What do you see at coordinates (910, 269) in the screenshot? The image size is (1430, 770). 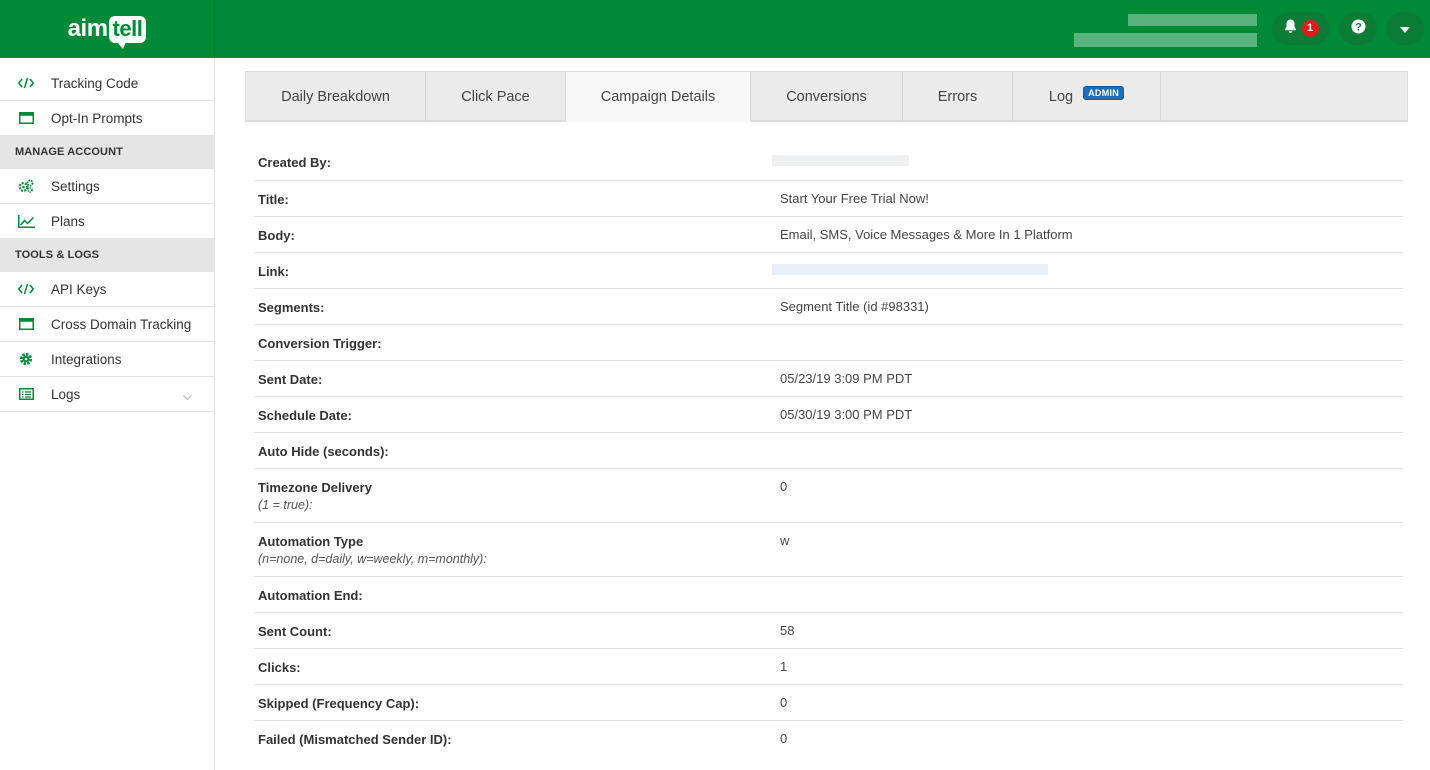 I see `link-redacted` at bounding box center [910, 269].